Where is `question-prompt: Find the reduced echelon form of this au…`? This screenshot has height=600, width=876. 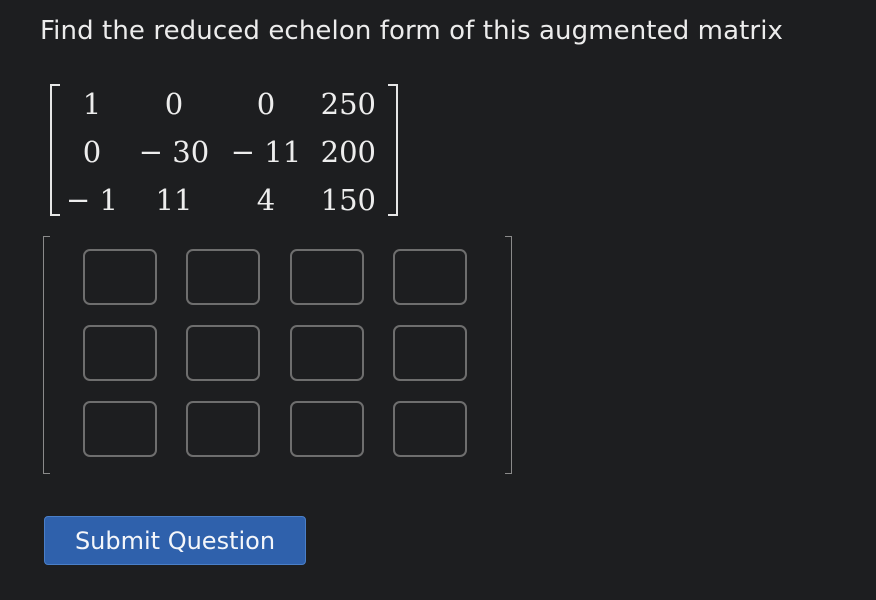 question-prompt: Find the reduced echelon form of this au… is located at coordinates (412, 31).